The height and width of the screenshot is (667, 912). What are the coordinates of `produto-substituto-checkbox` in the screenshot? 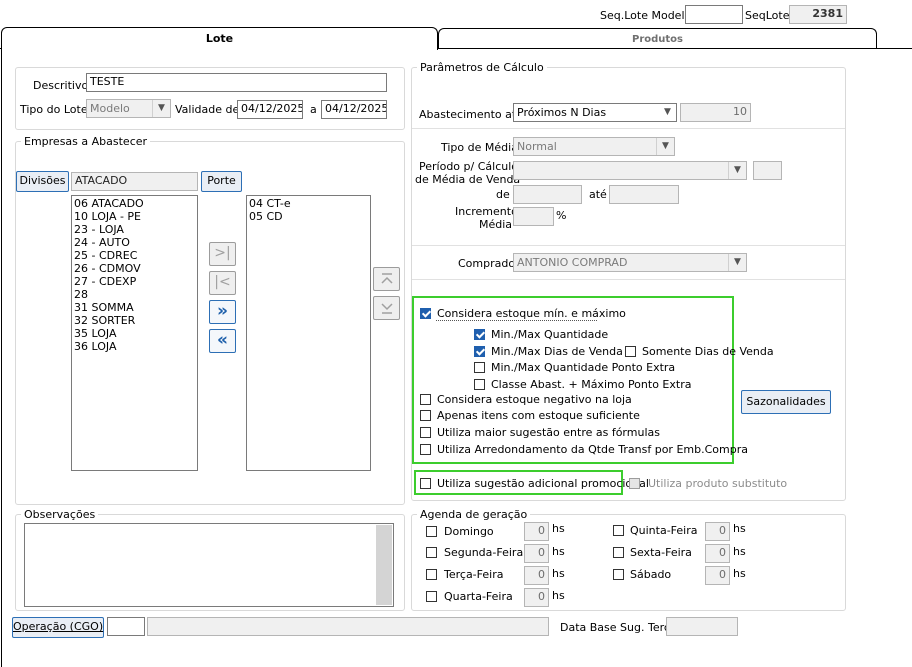 It's located at (634, 483).